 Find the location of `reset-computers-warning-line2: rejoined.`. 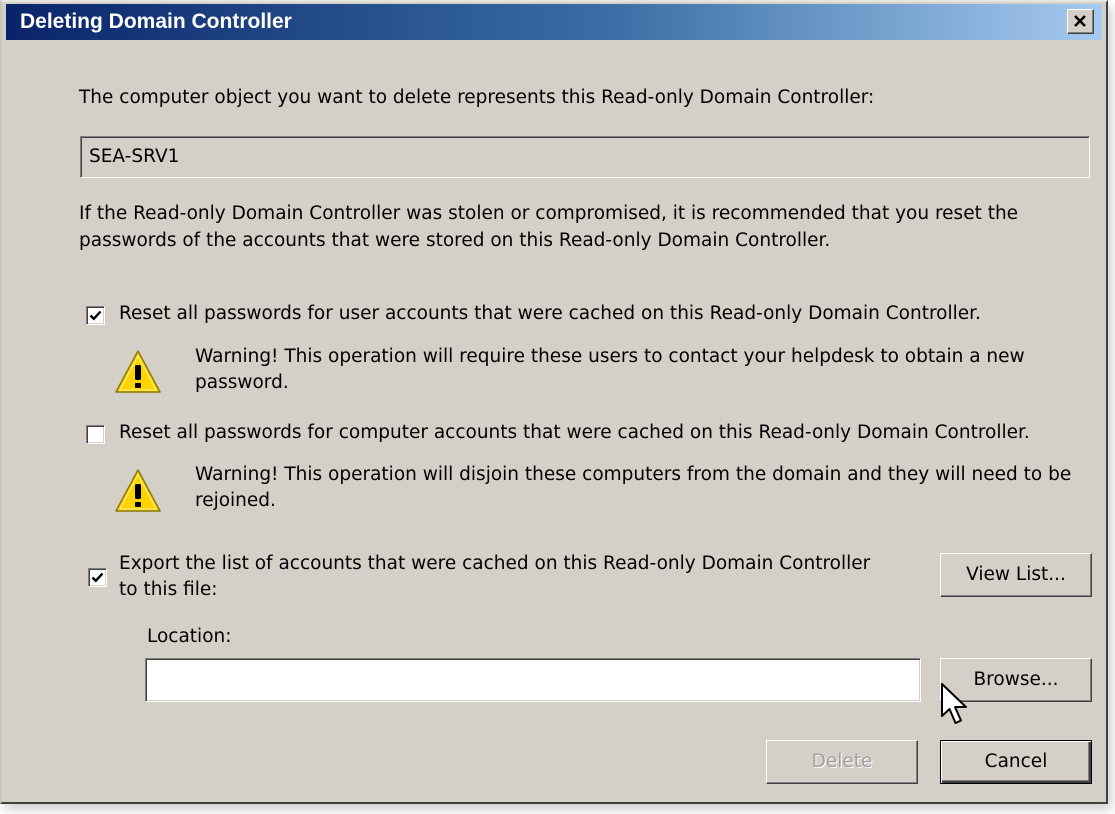

reset-computers-warning-line2: rejoined. is located at coordinates (235, 500).